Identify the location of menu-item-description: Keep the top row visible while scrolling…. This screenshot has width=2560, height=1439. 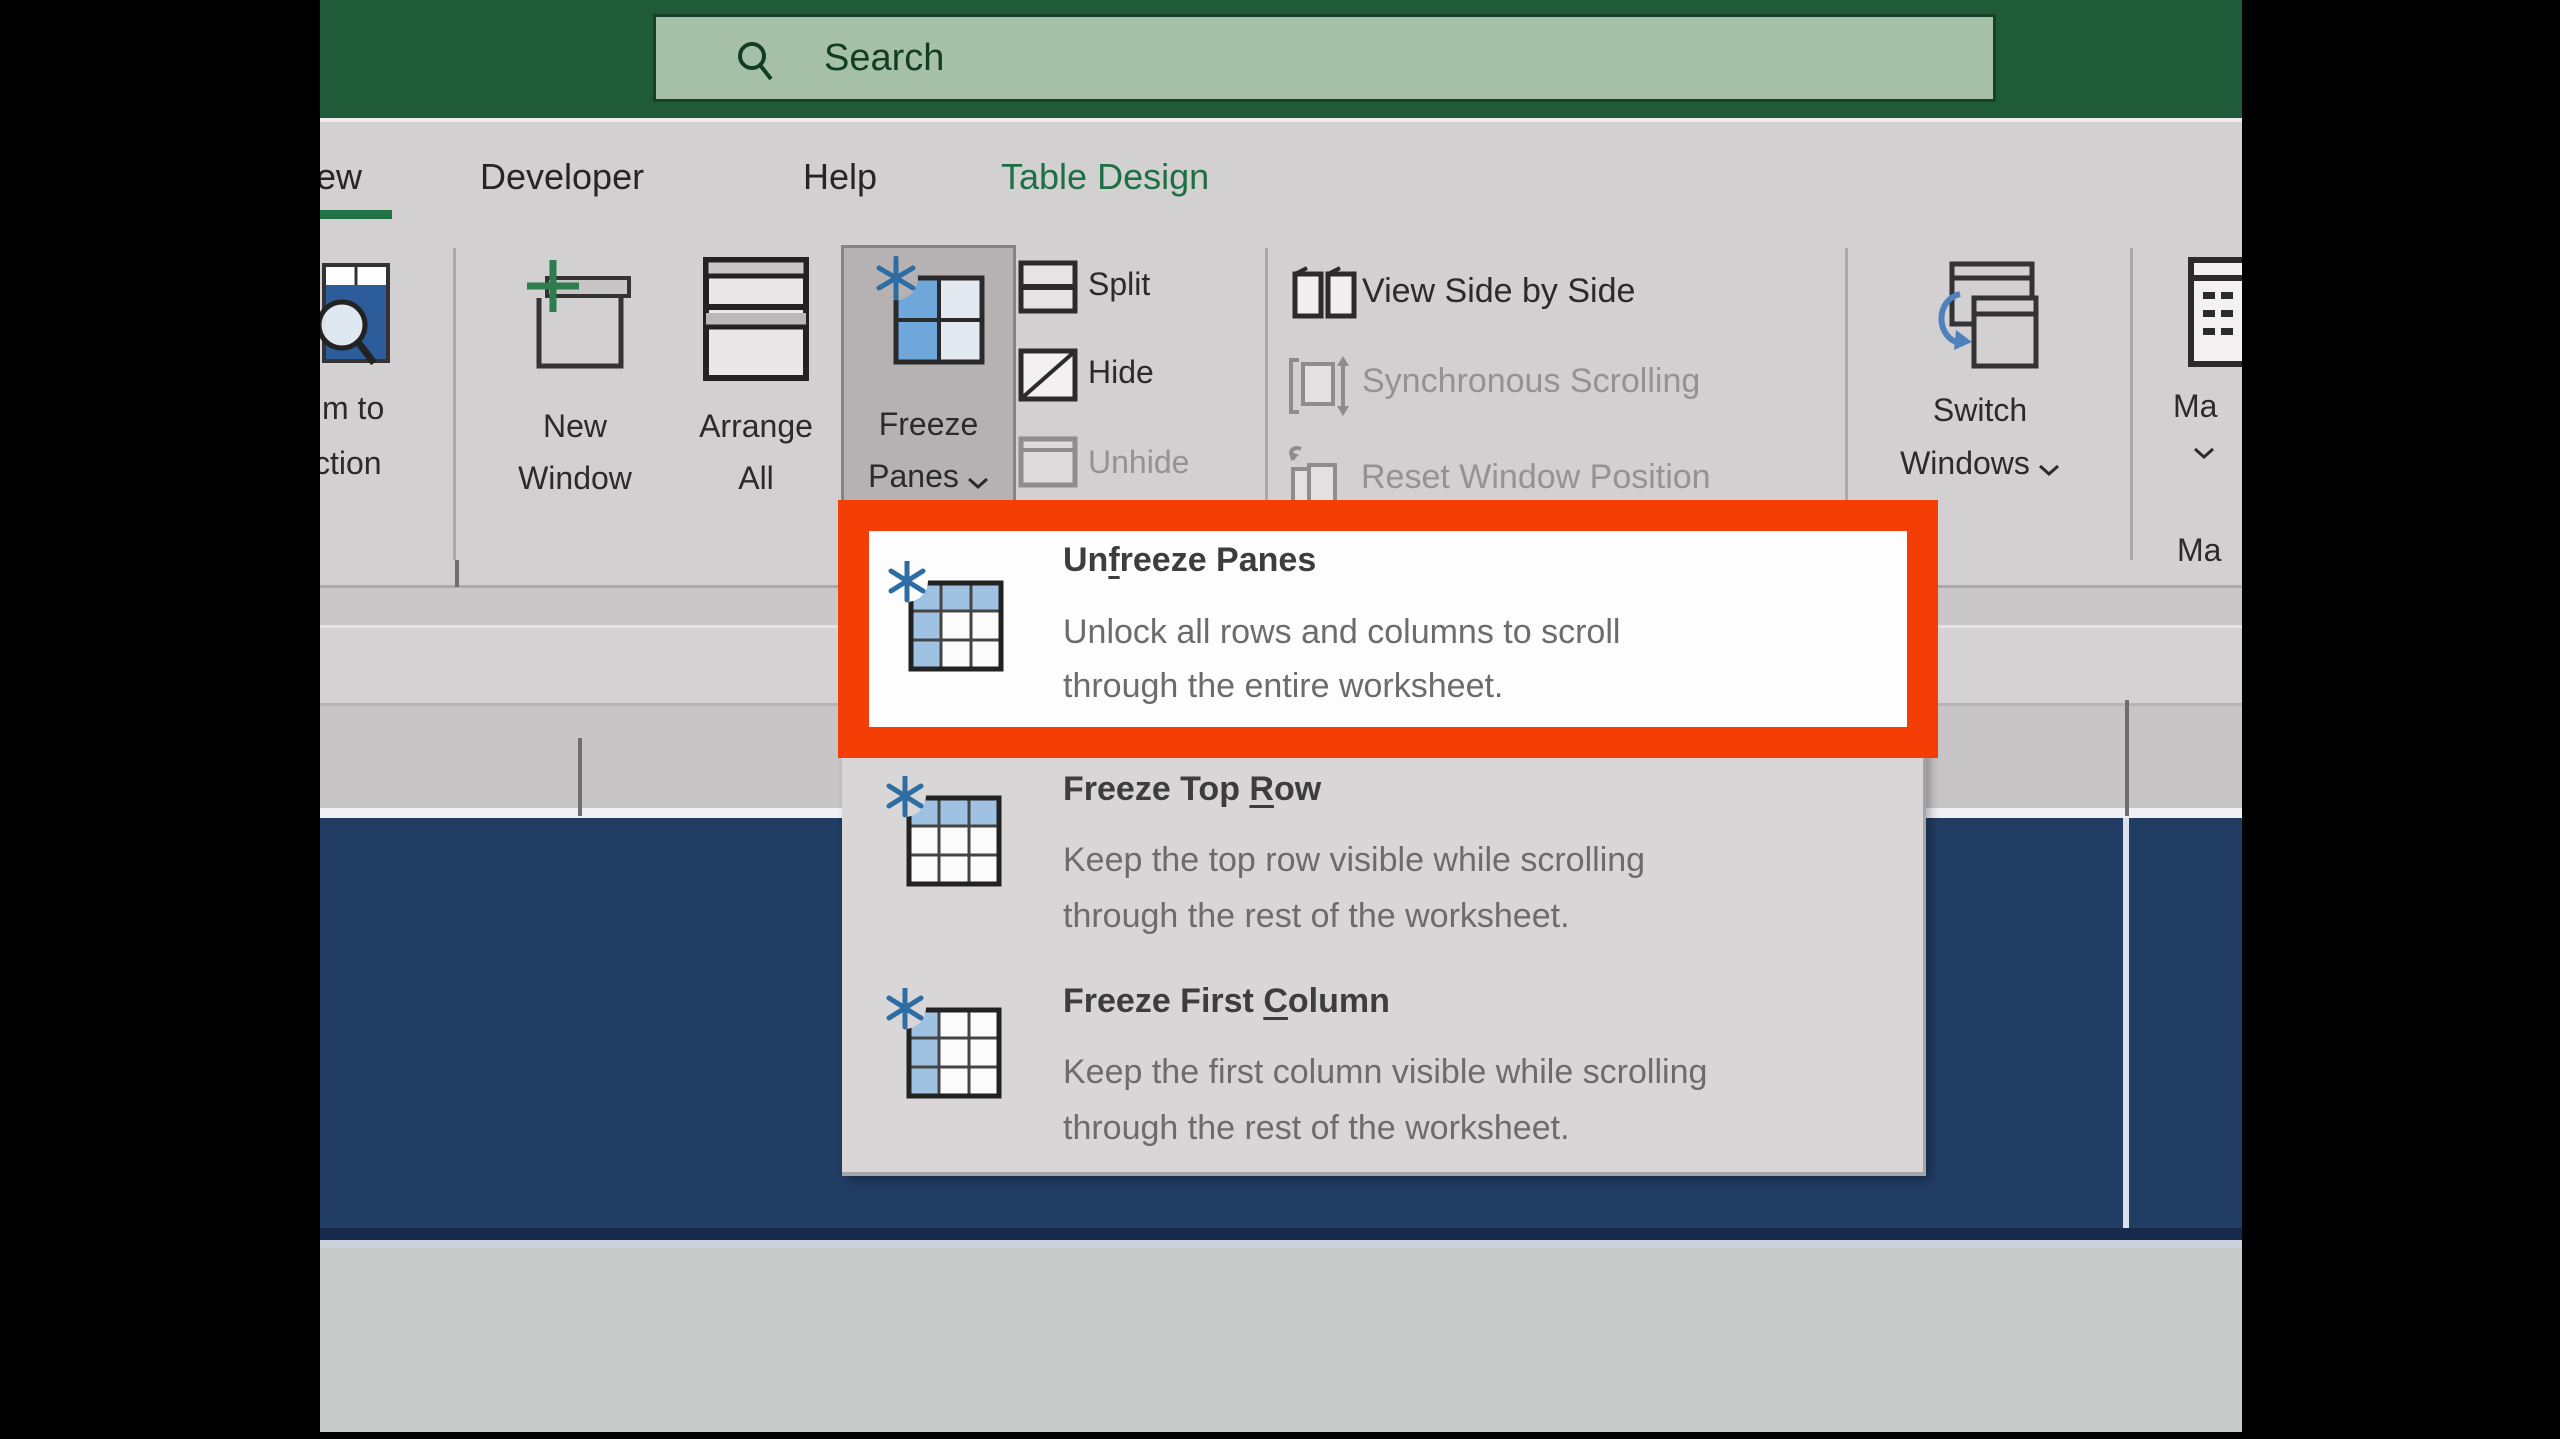
(1354, 888).